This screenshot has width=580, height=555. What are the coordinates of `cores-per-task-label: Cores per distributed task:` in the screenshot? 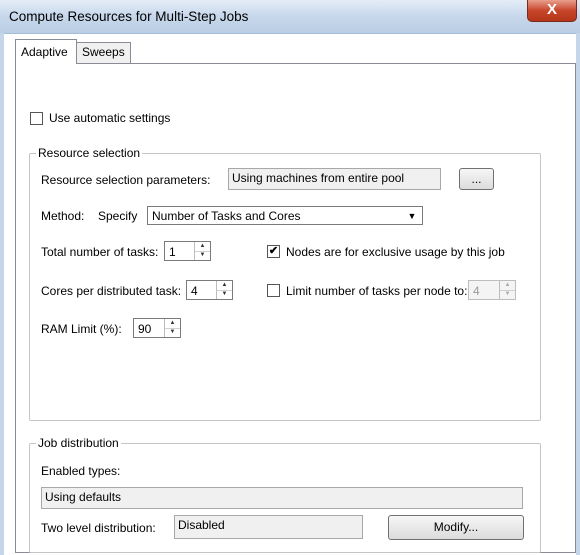 It's located at (111, 291).